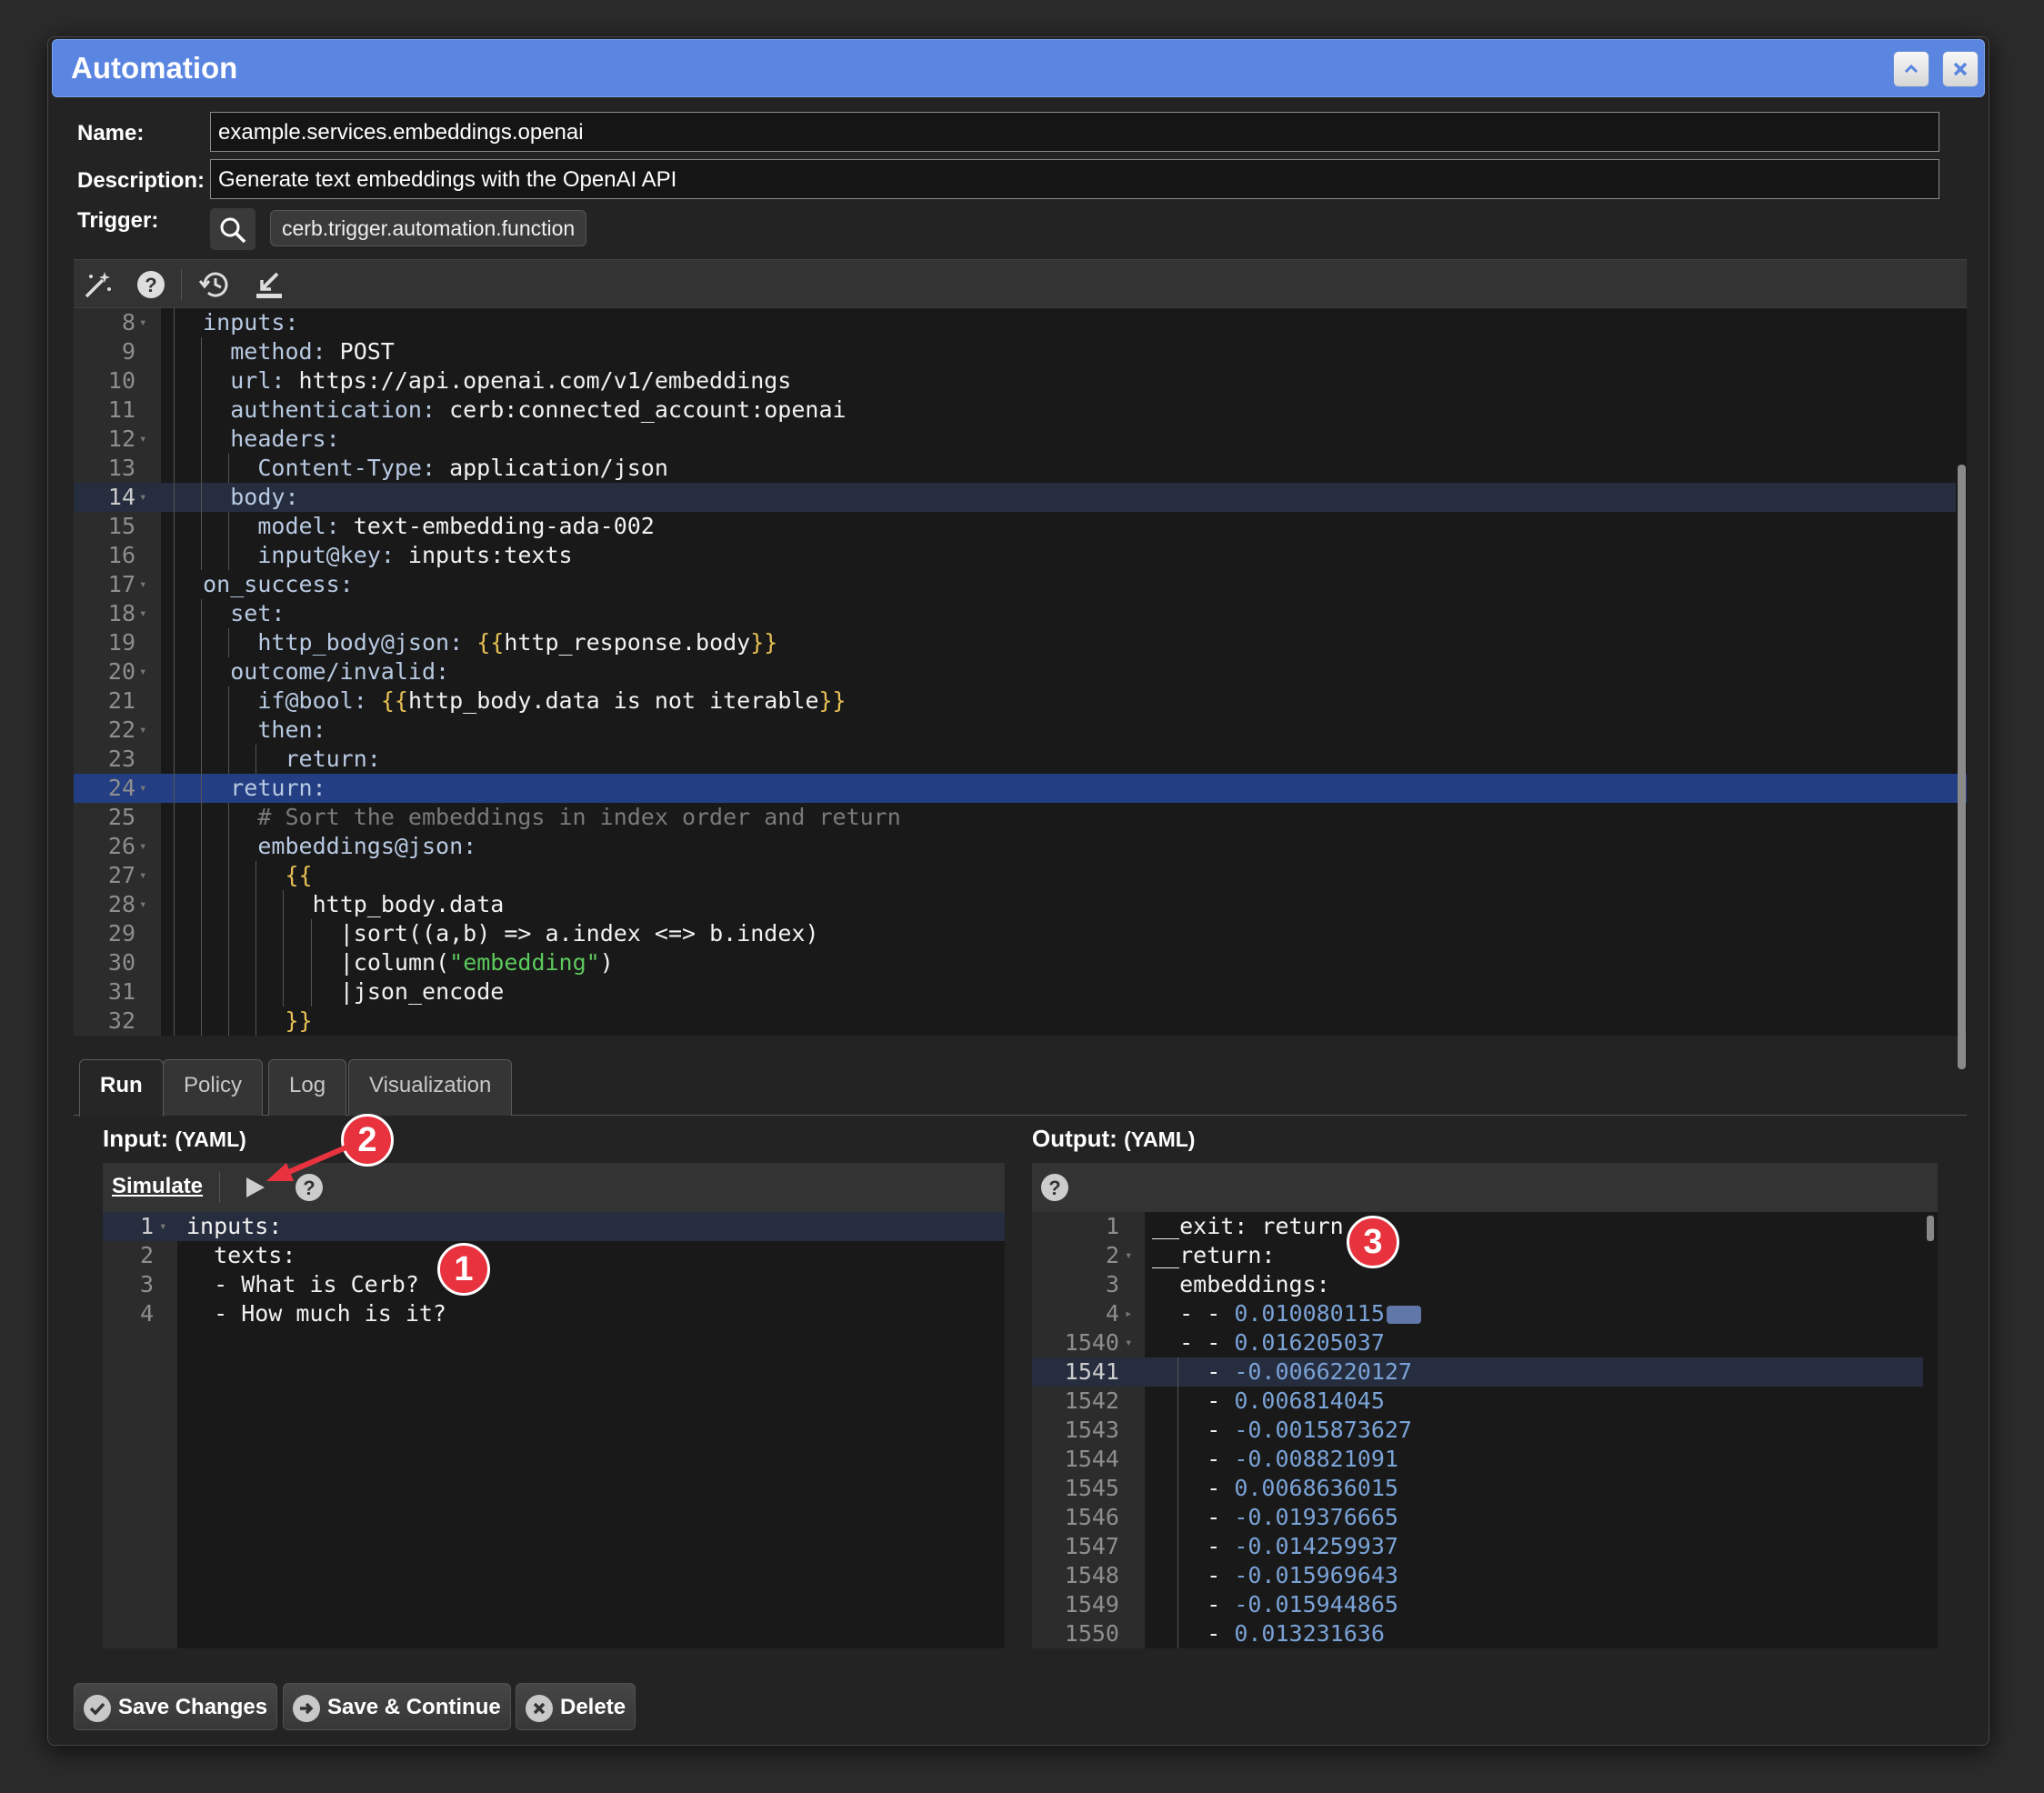 The height and width of the screenshot is (1793, 2044). Describe the element at coordinates (554, 1226) in the screenshot. I see `input-line: 1 ▾ inputs:` at that location.